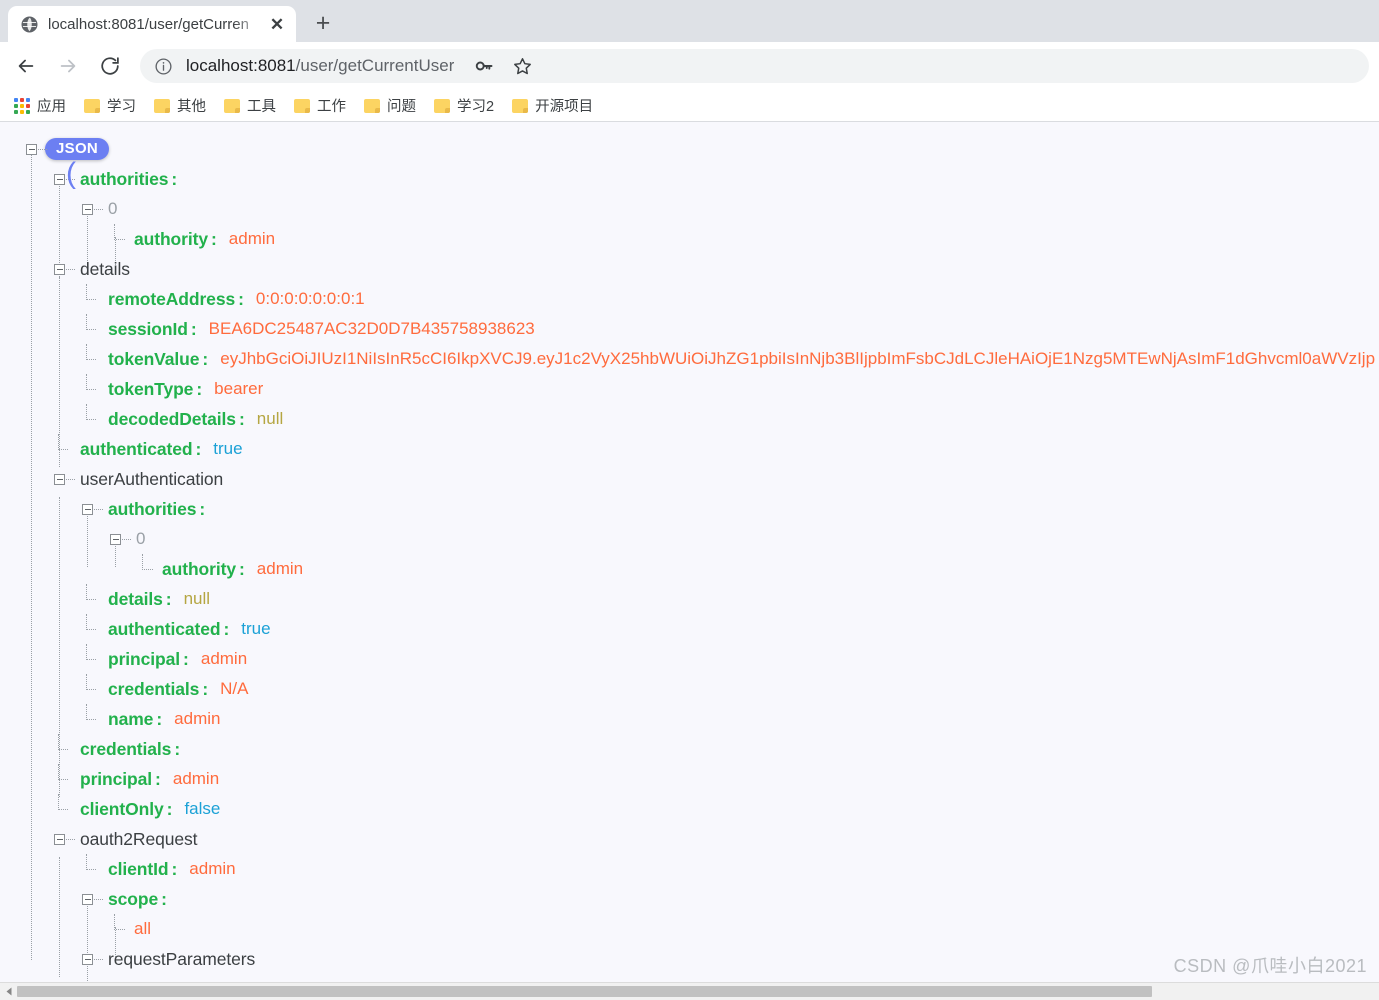 The image size is (1379, 1000). I want to click on scrollbar-track, so click(698, 991).